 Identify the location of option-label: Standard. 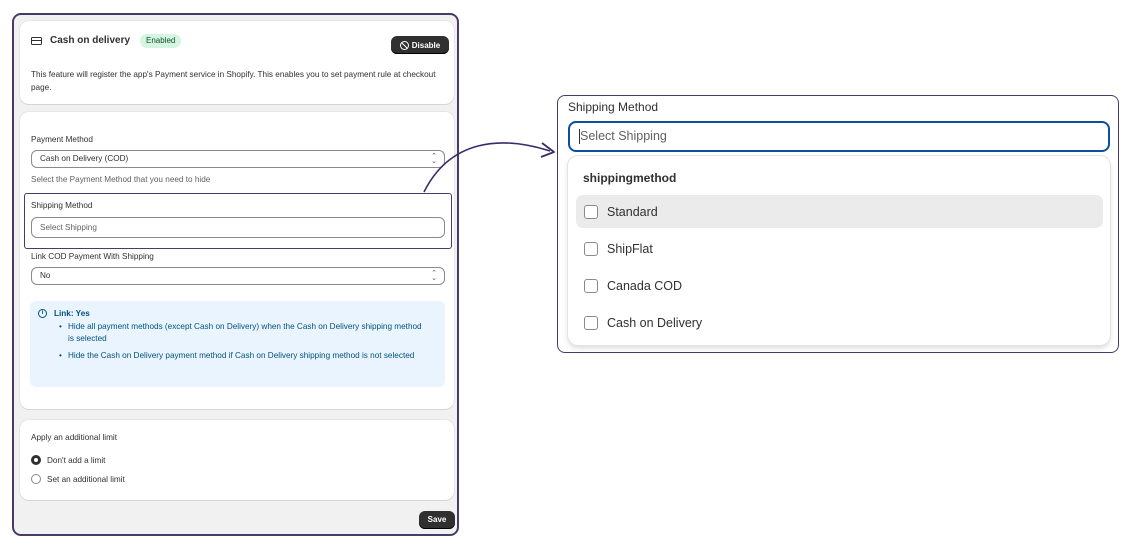
(632, 211).